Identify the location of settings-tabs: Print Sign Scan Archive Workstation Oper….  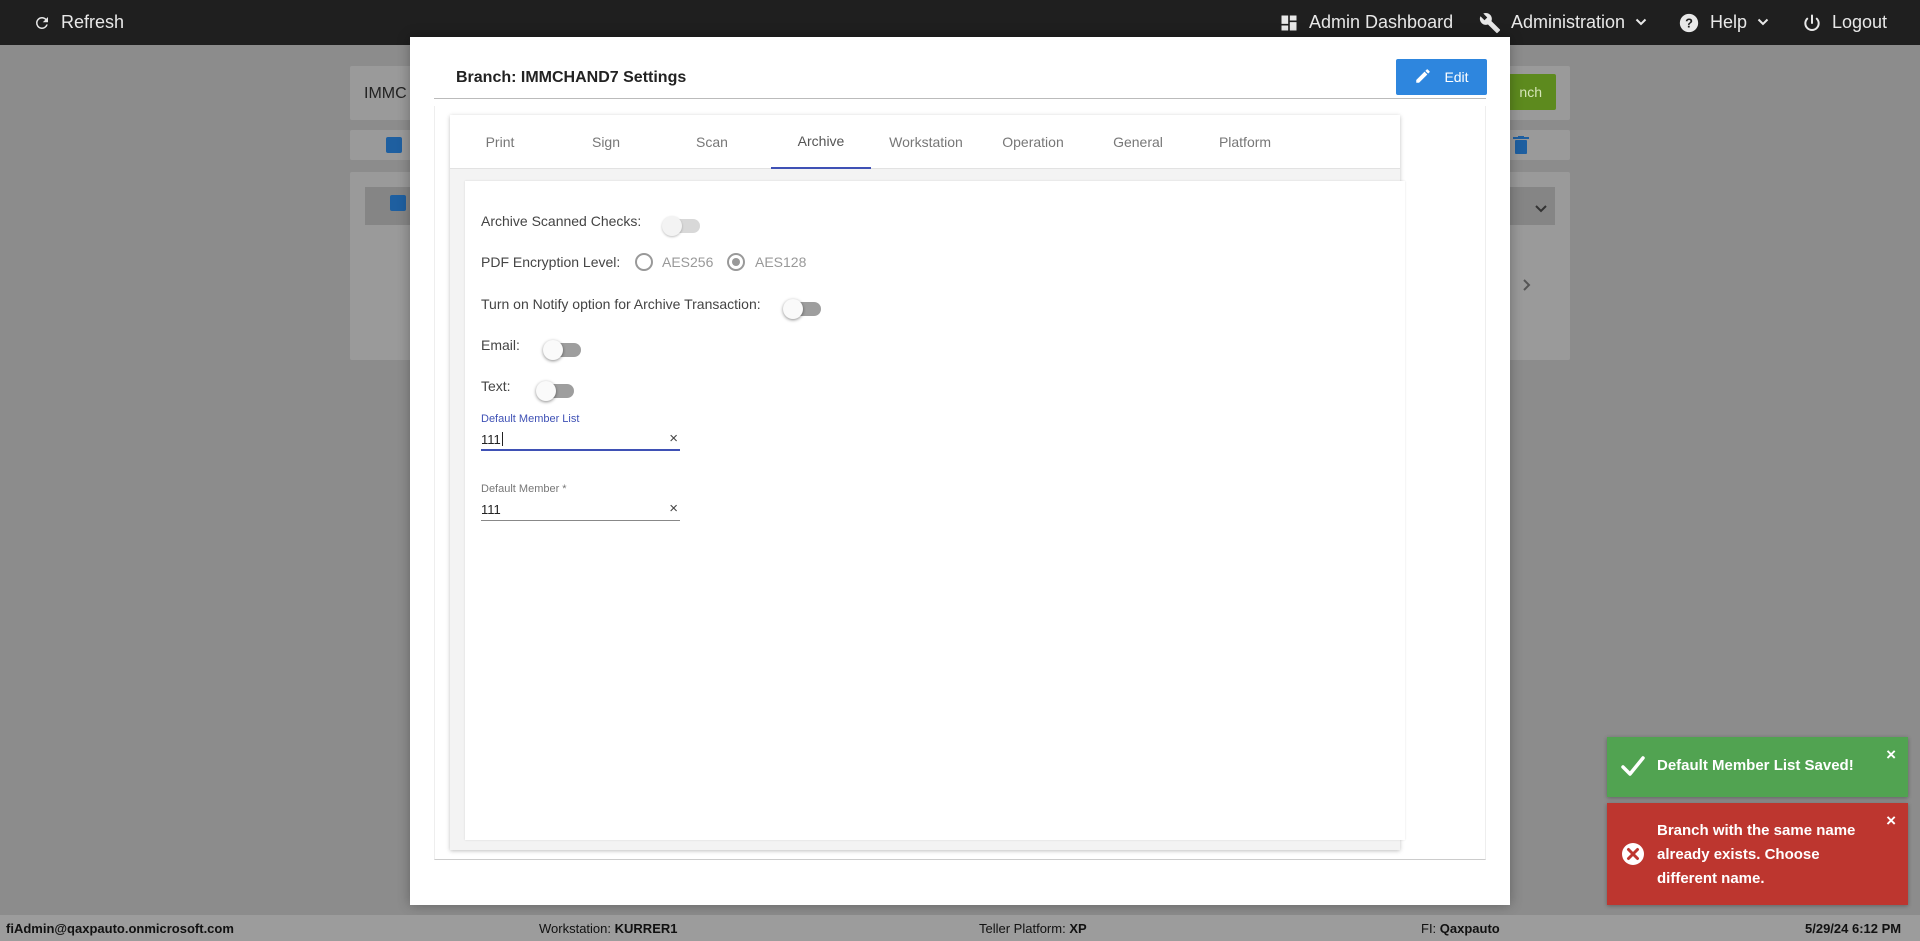
(925, 142).